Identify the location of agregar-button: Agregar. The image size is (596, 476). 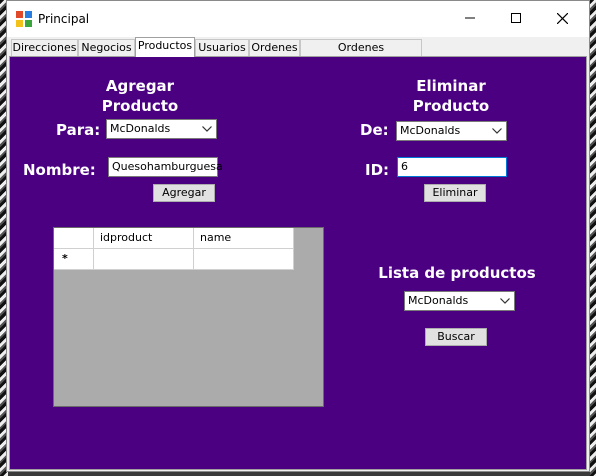
(184, 193).